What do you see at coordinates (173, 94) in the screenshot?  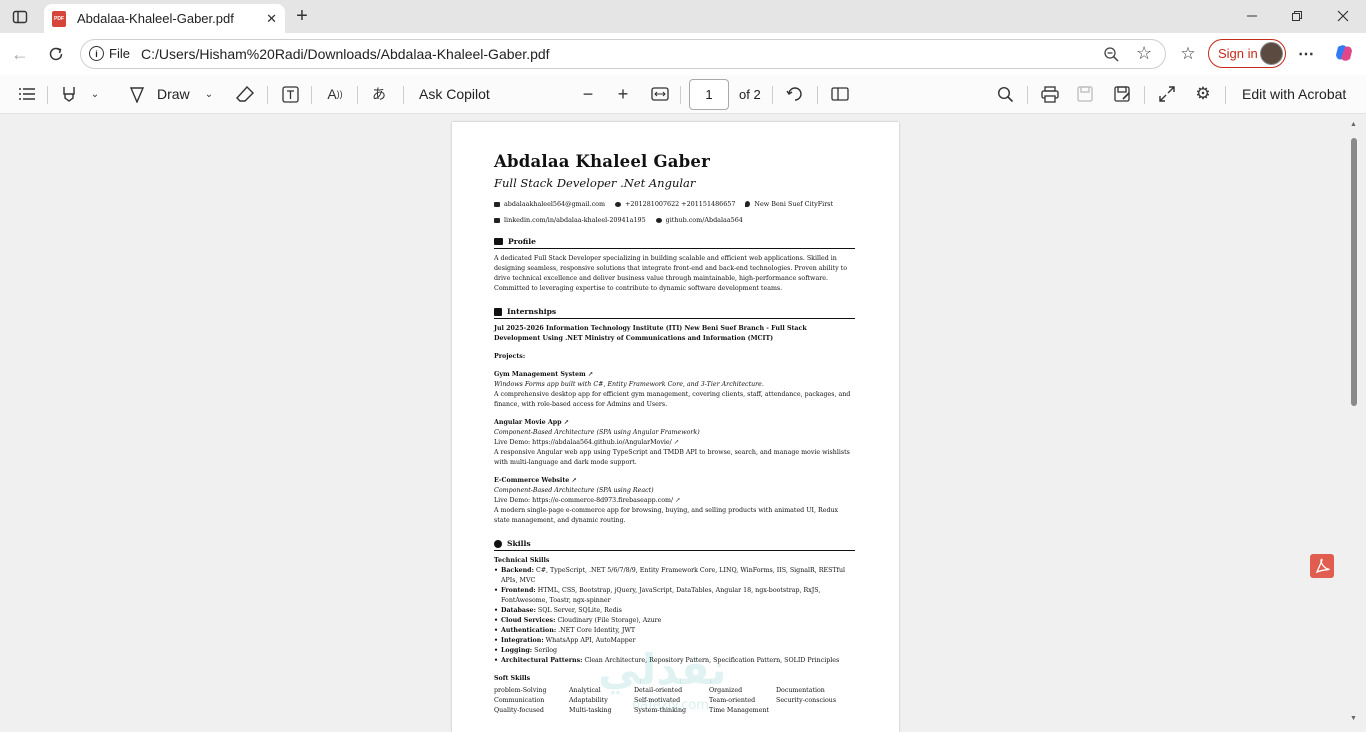 I see `draw-button: Draw` at bounding box center [173, 94].